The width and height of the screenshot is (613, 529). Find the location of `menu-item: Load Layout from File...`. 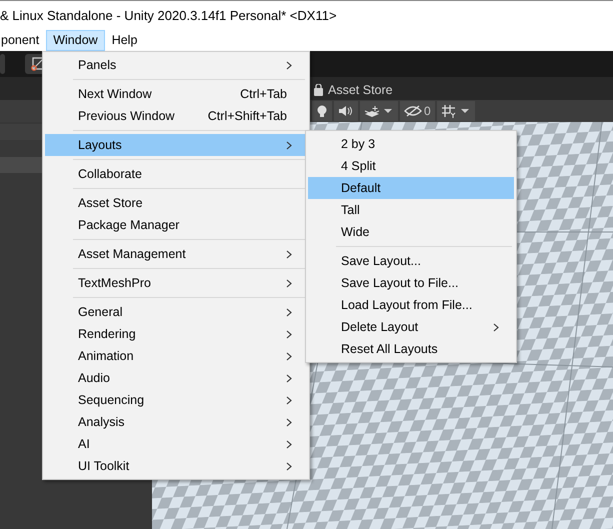

menu-item: Load Layout from File... is located at coordinates (411, 305).